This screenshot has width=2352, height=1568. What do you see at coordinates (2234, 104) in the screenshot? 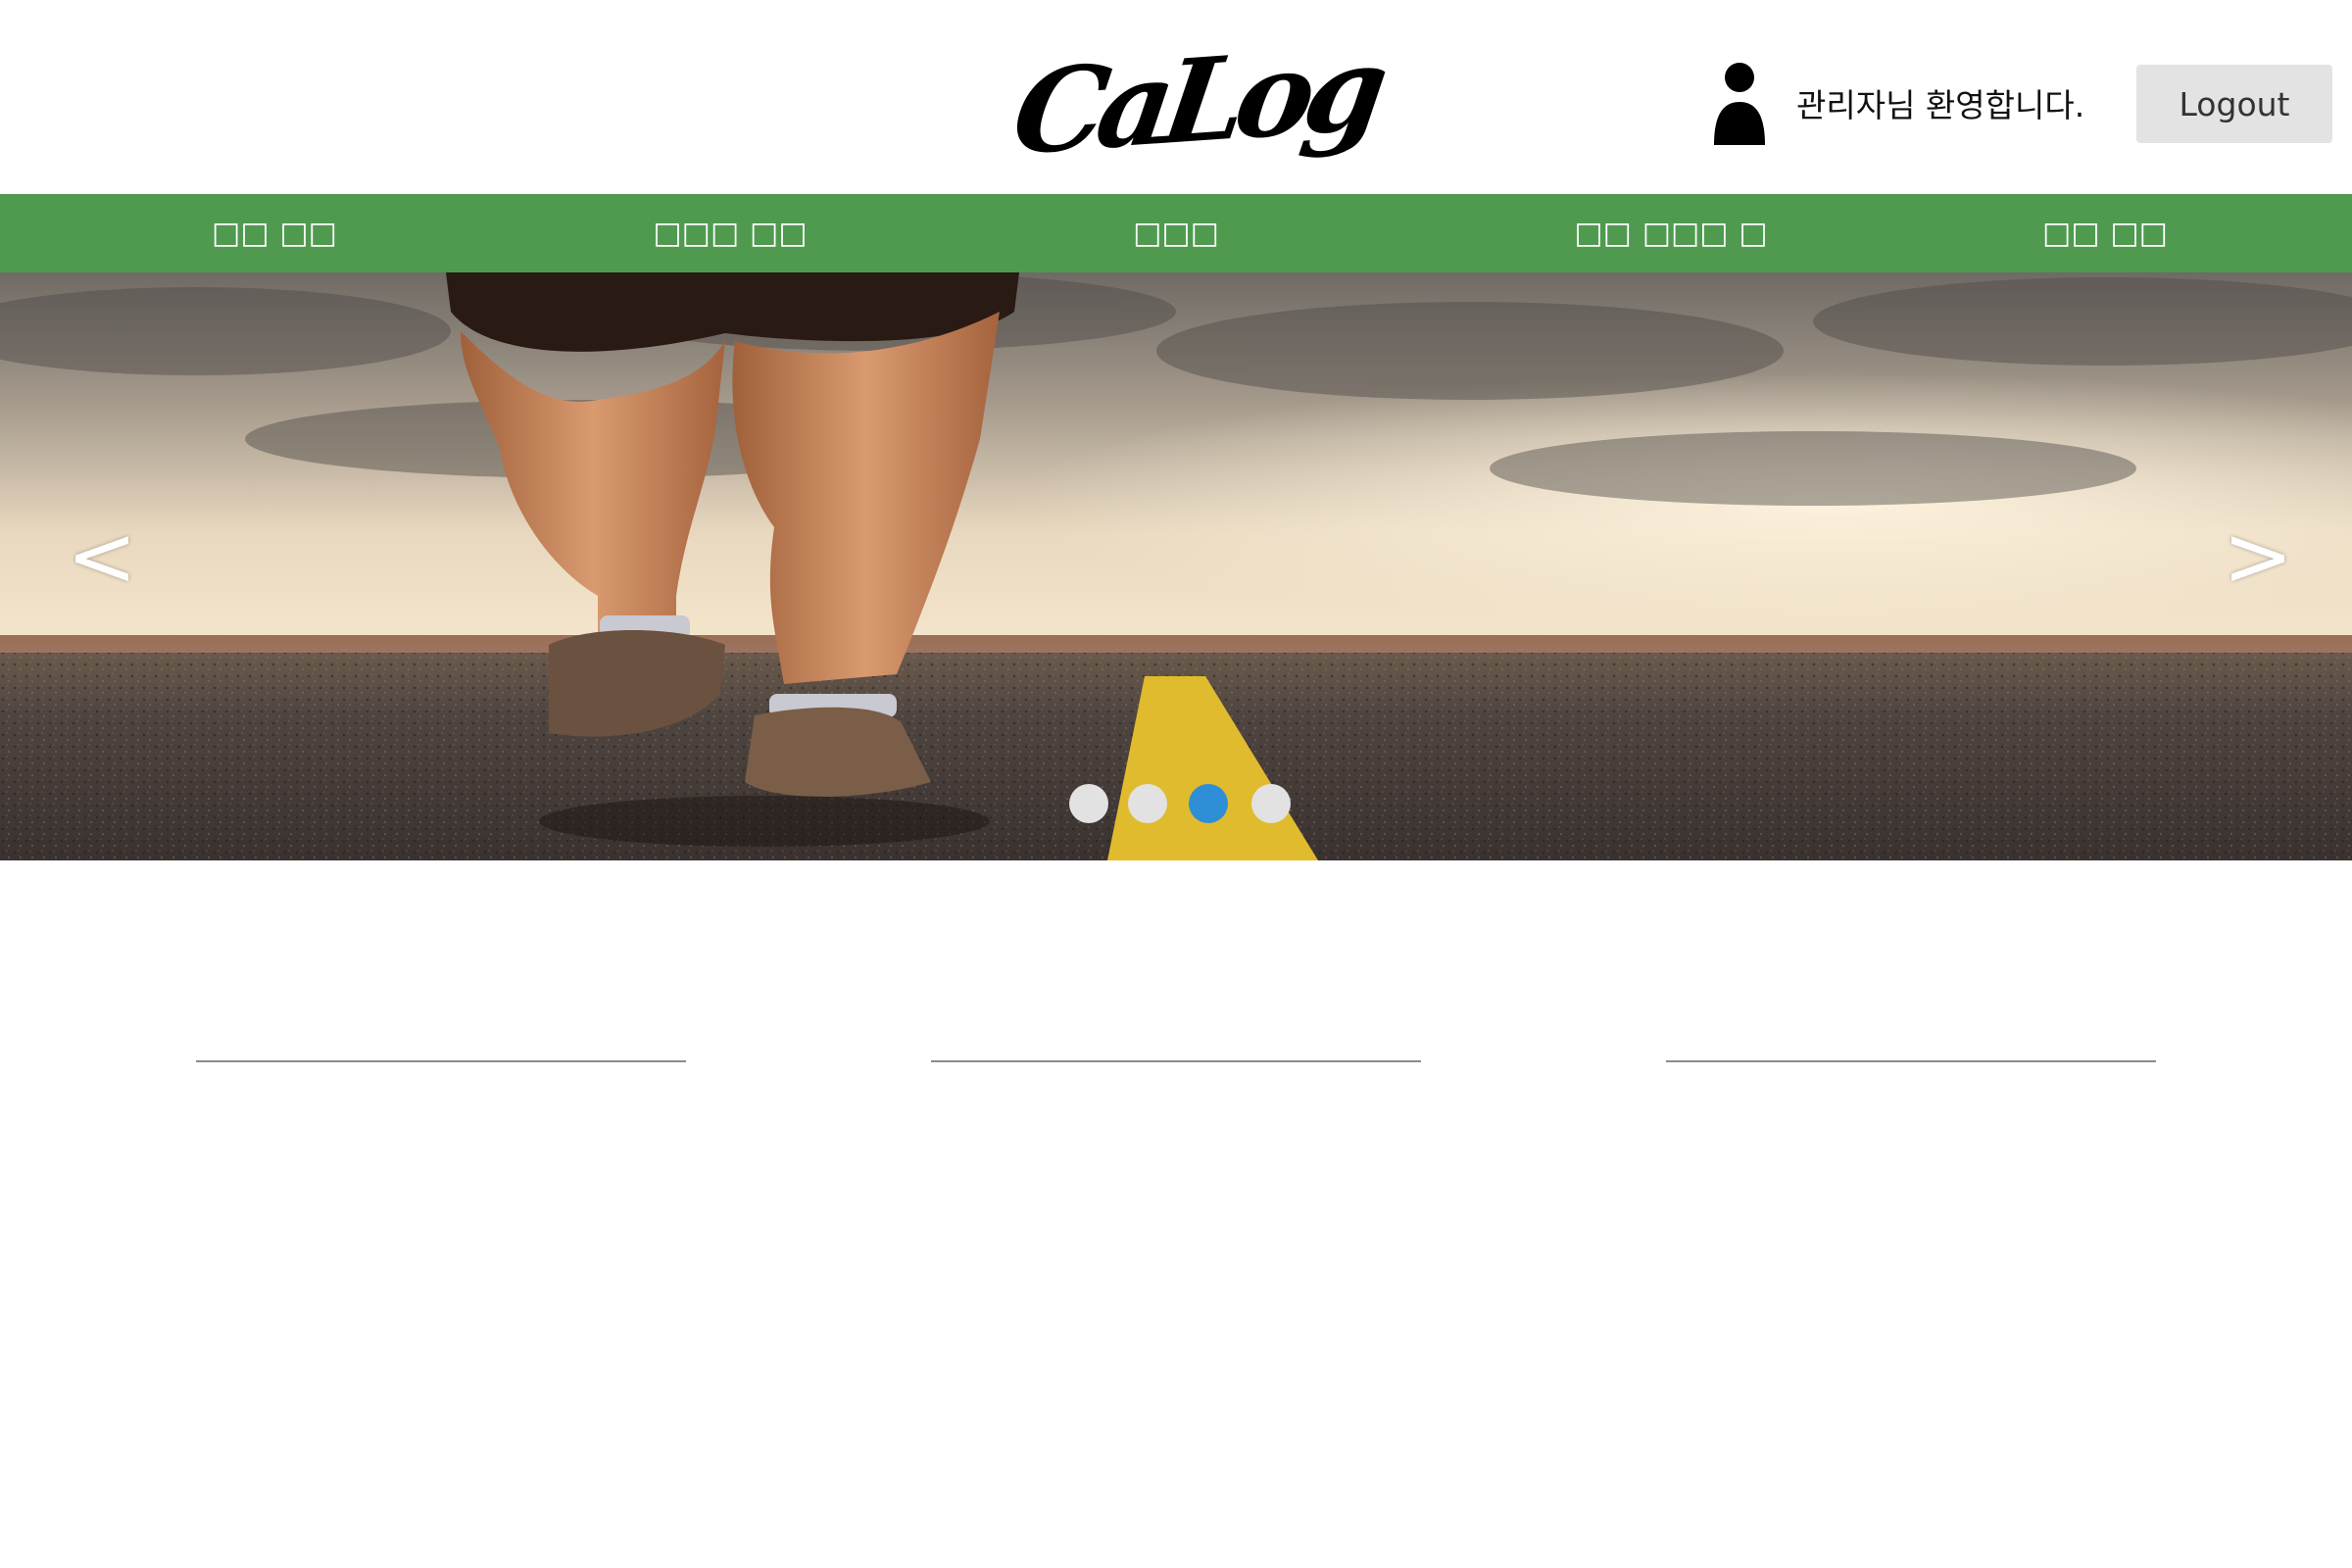
I see `logout-button: Logout` at bounding box center [2234, 104].